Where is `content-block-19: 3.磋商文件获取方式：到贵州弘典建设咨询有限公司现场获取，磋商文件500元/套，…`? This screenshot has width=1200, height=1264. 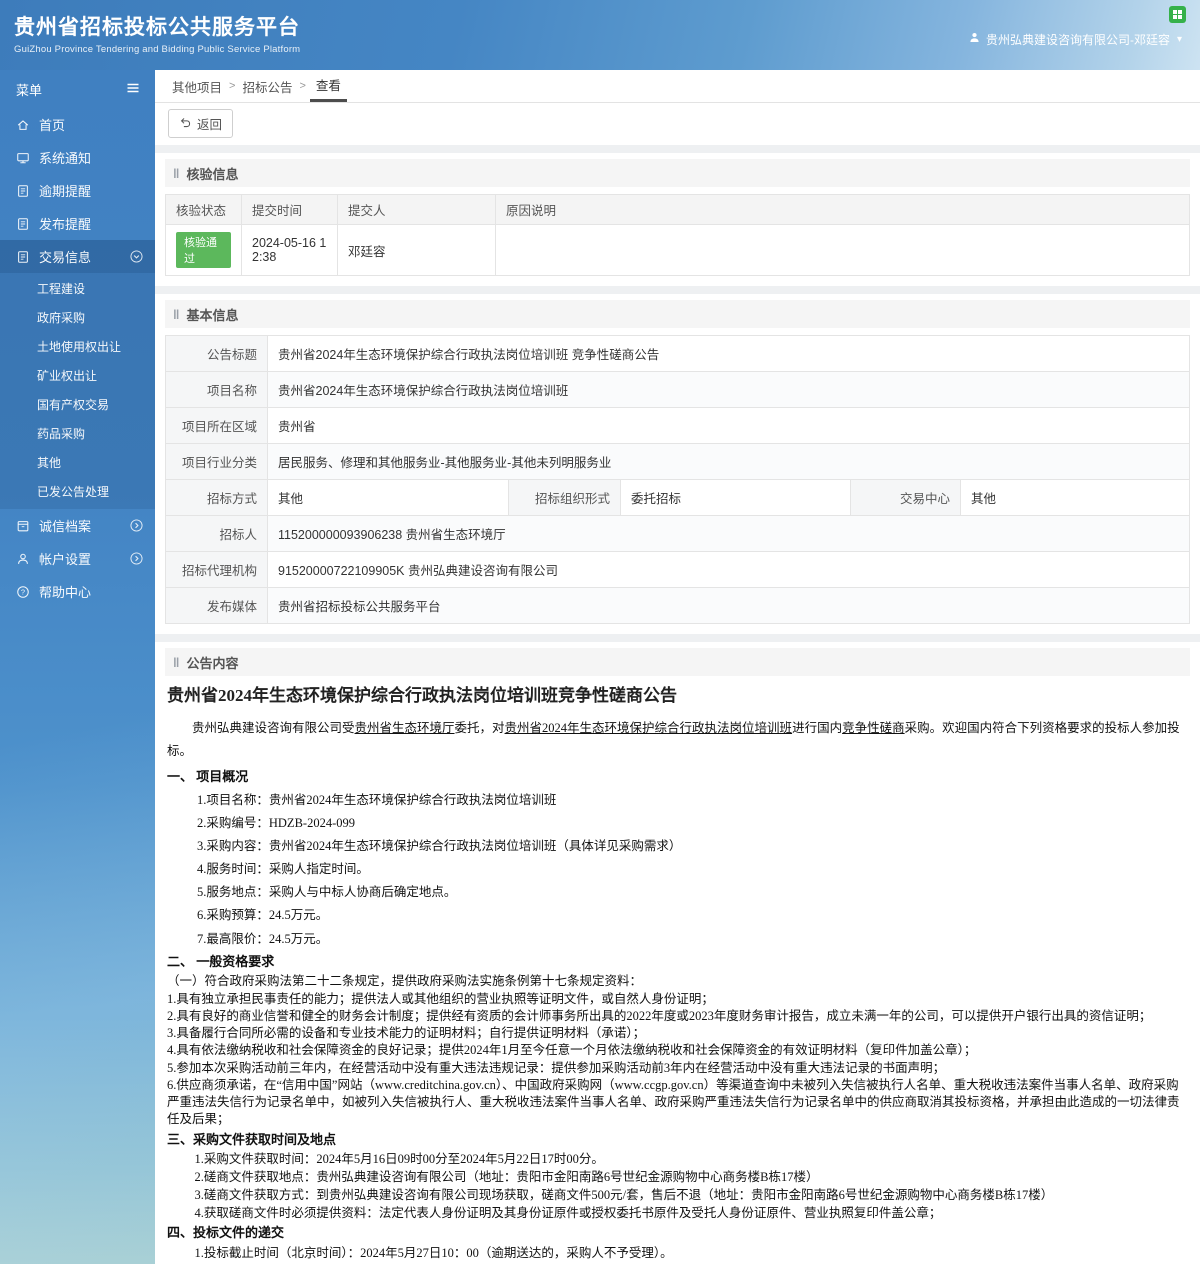
content-block-19: 3.磋商文件获取方式：到贵州弘典建设咨询有限公司现场获取，磋商文件500元/套，… is located at coordinates (624, 1194).